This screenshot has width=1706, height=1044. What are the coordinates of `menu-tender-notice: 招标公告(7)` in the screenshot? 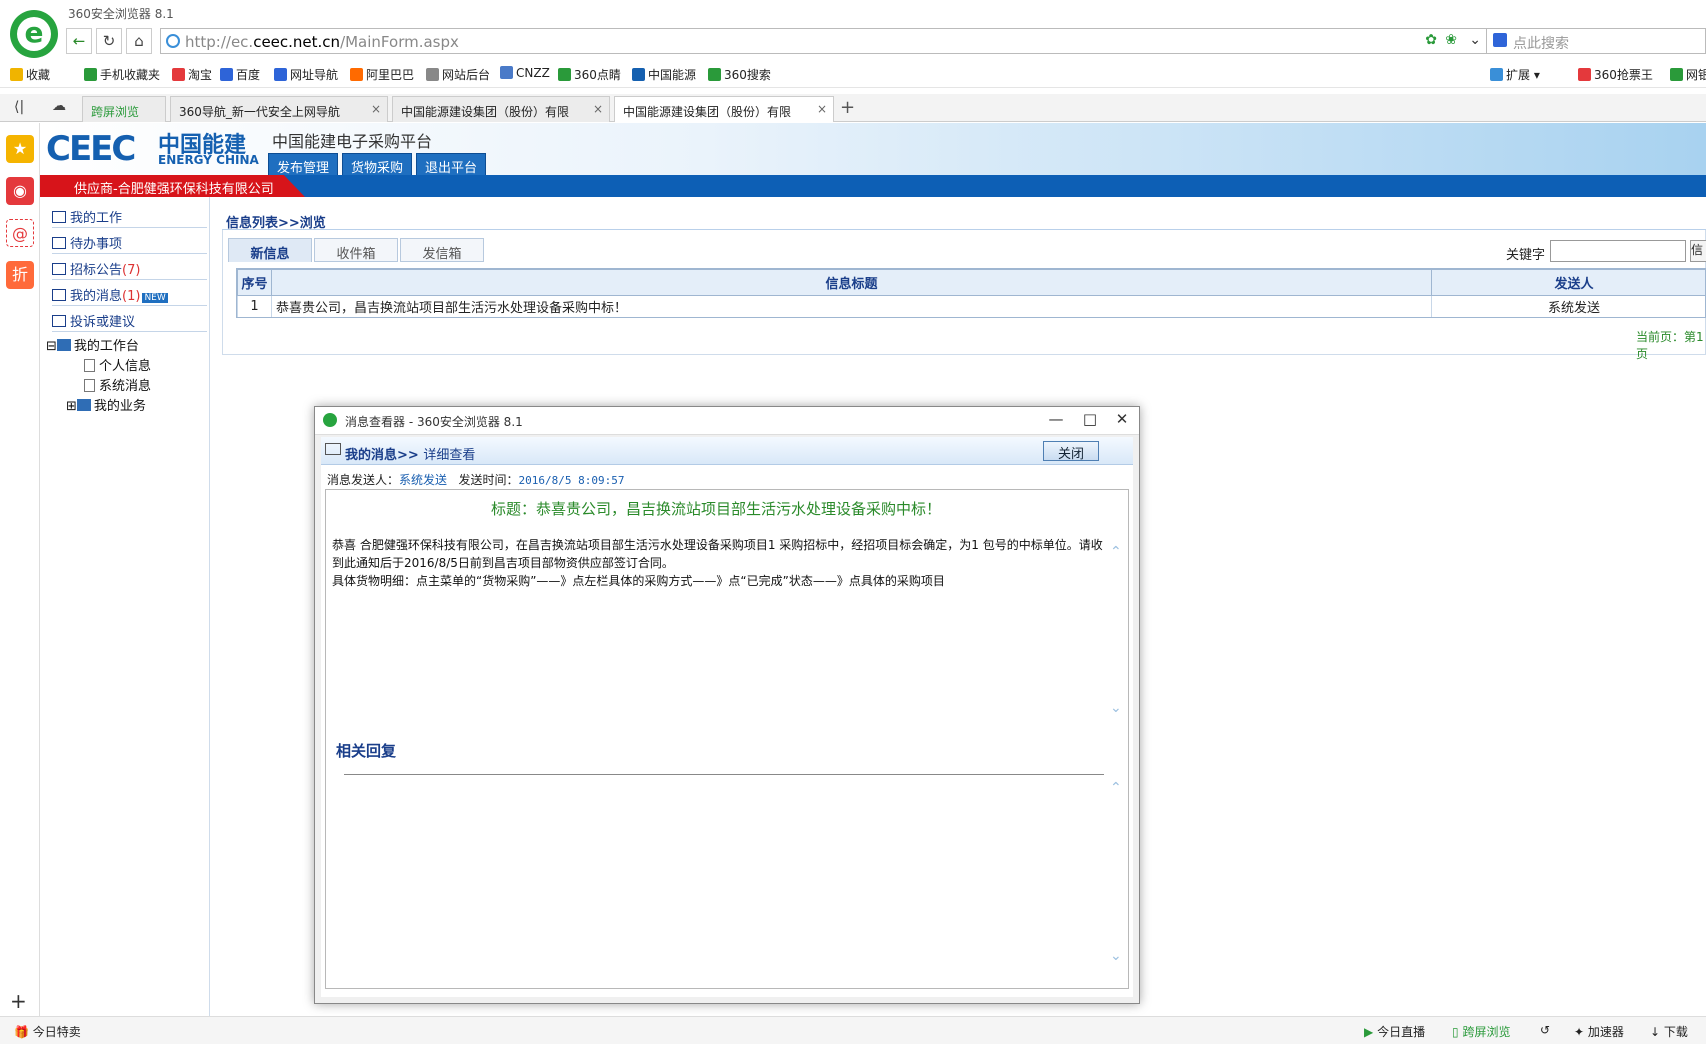 It's located at (96, 268).